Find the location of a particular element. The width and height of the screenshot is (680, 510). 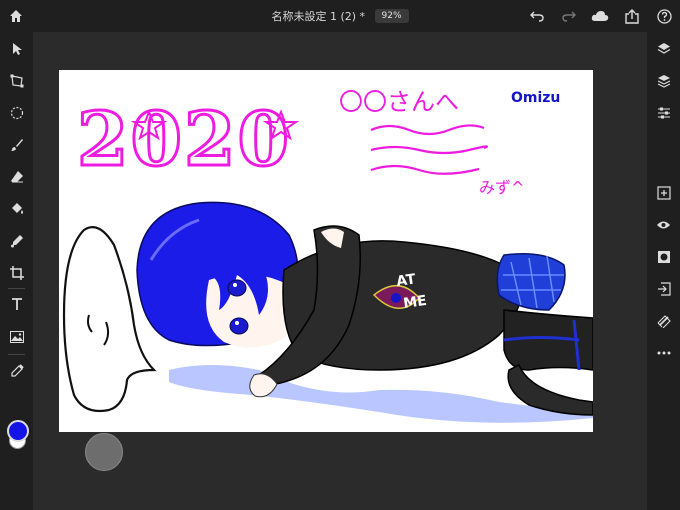

shirt-emblem-eye is located at coordinates (396, 298).